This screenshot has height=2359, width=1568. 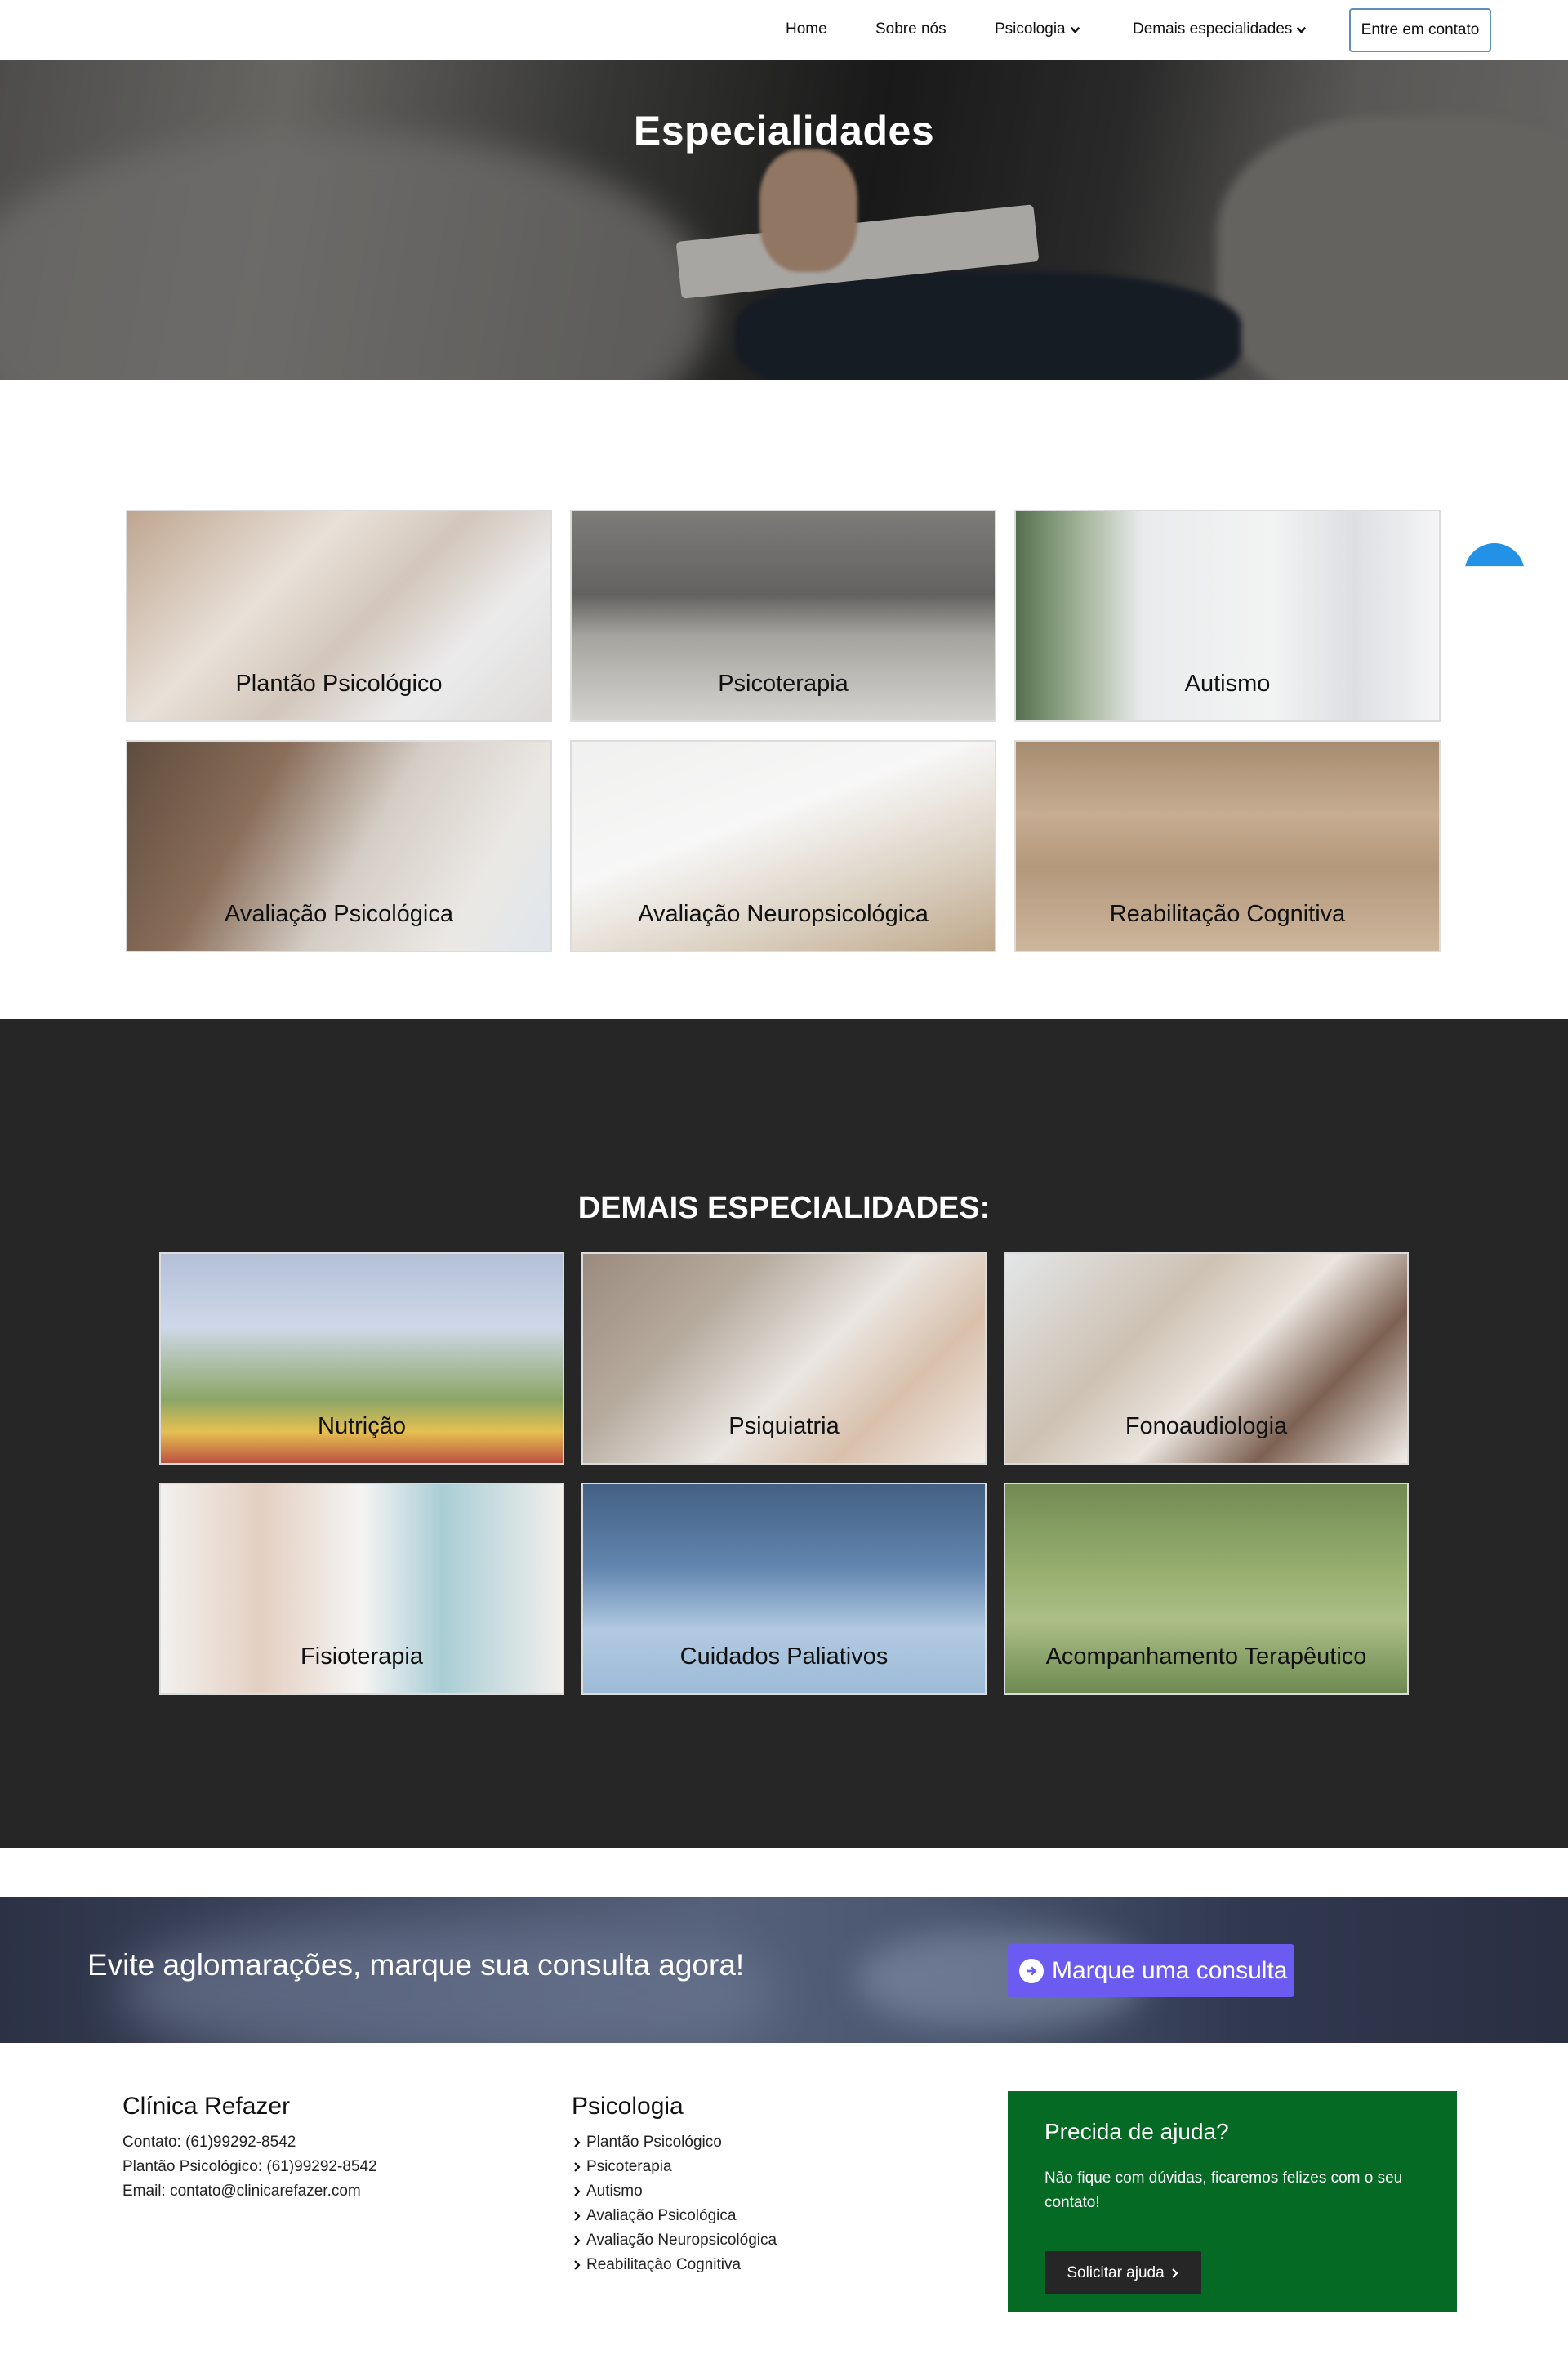 I want to click on footer-link-label: Reabilitação Cognitiva, so click(x=664, y=2265).